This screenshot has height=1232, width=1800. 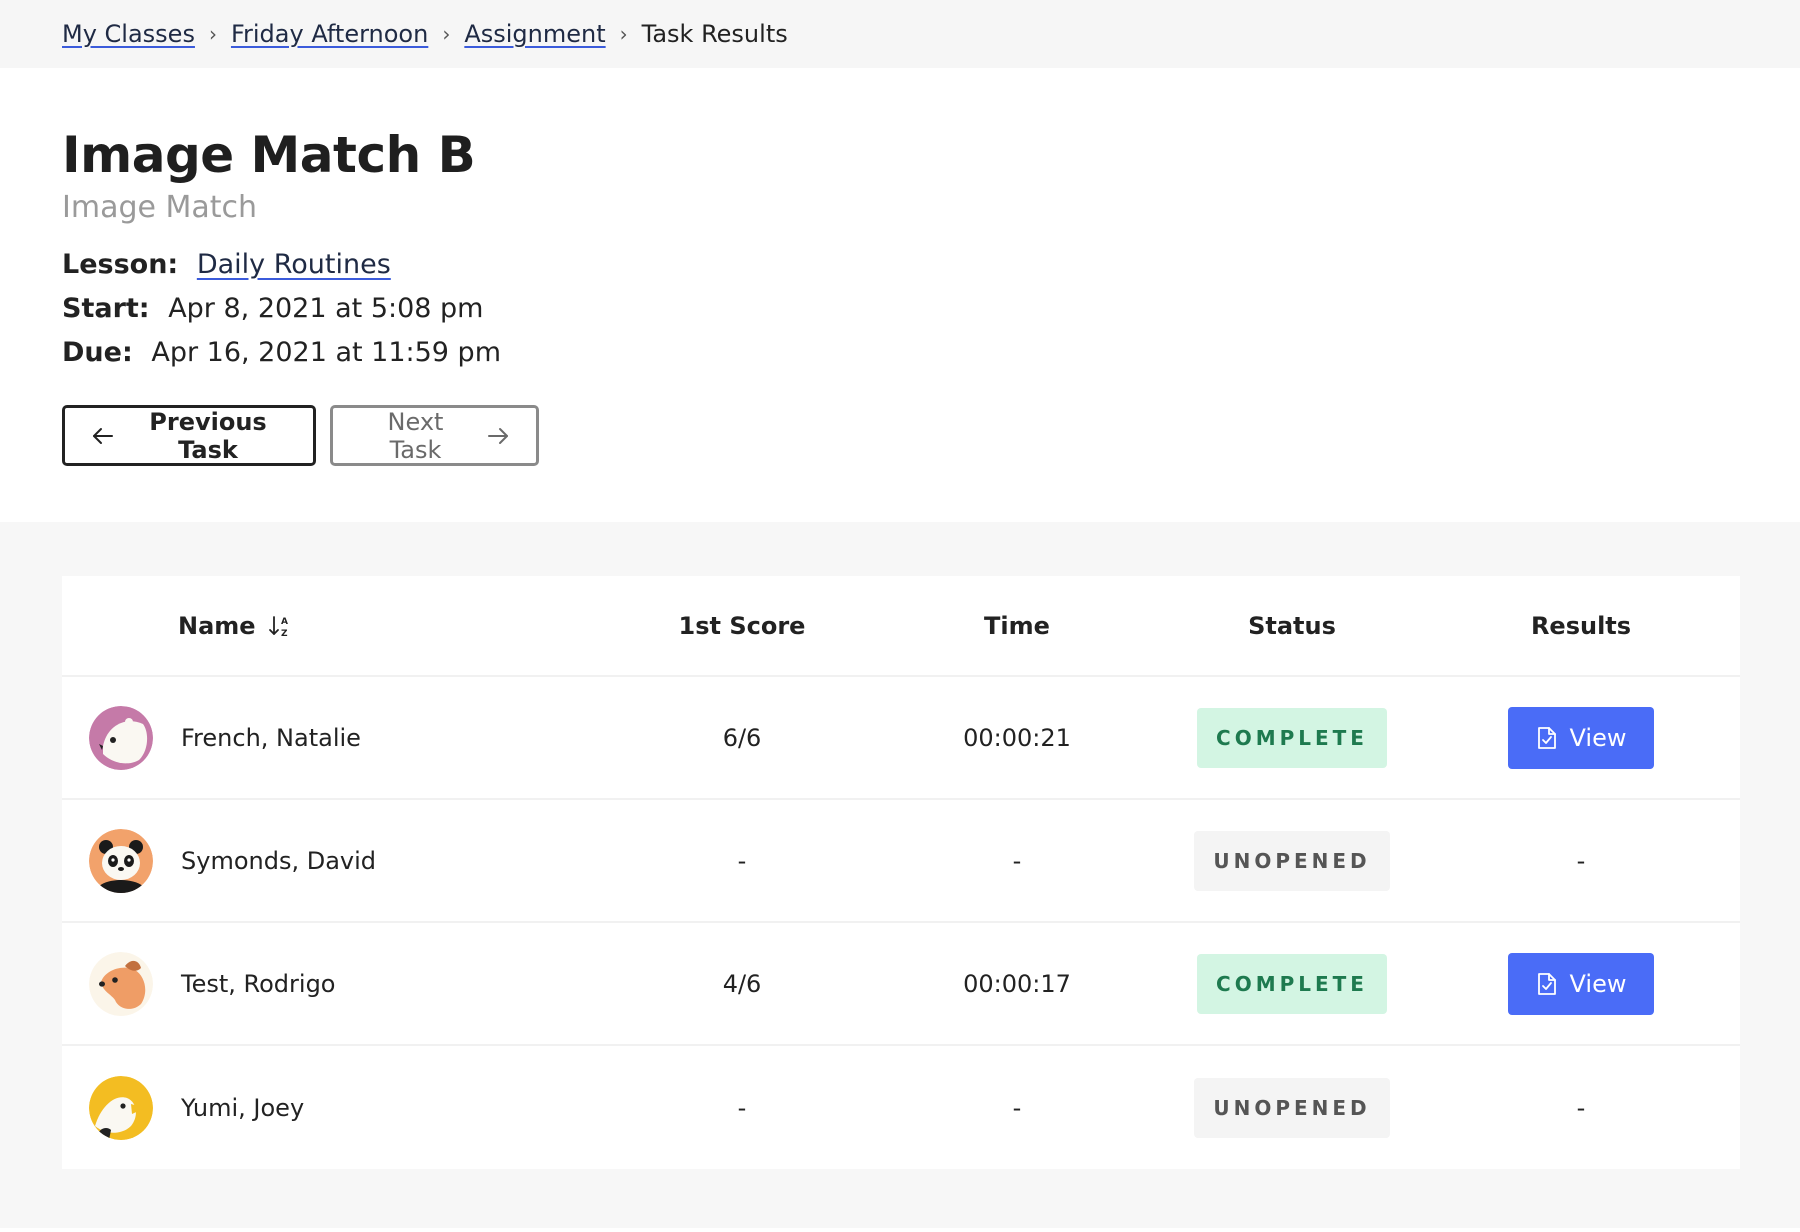 I want to click on student-name-cell: French, Natalie, so click(x=337, y=737).